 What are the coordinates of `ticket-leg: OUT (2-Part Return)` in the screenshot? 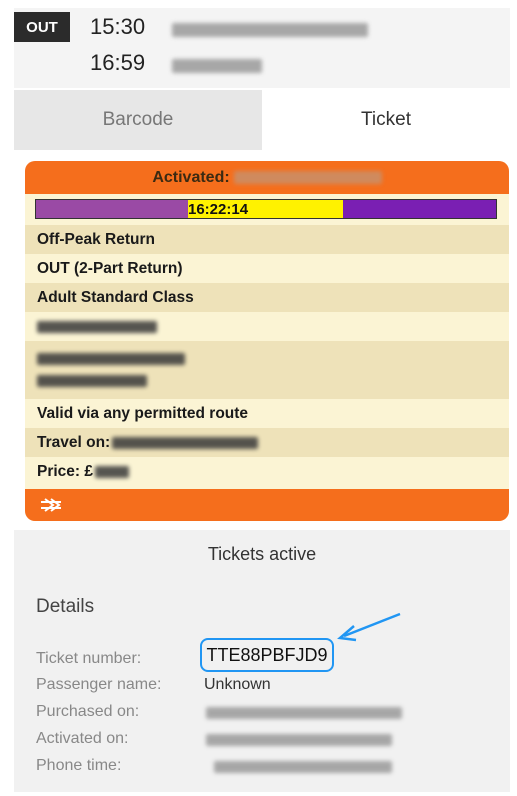 It's located at (110, 268).